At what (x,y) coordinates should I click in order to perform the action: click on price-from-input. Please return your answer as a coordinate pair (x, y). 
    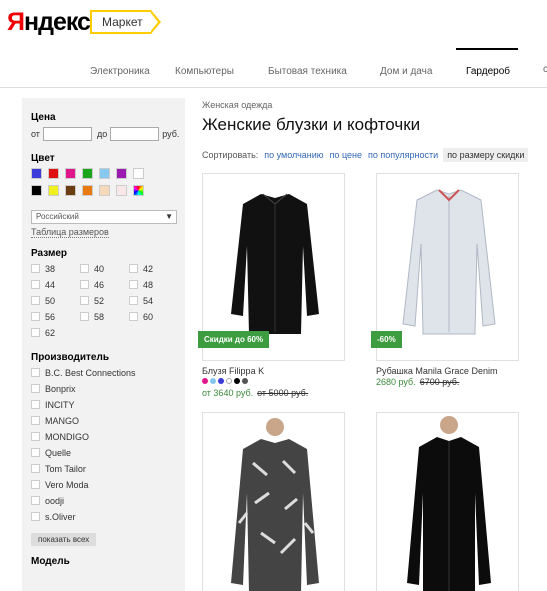
    Looking at the image, I should click on (67, 134).